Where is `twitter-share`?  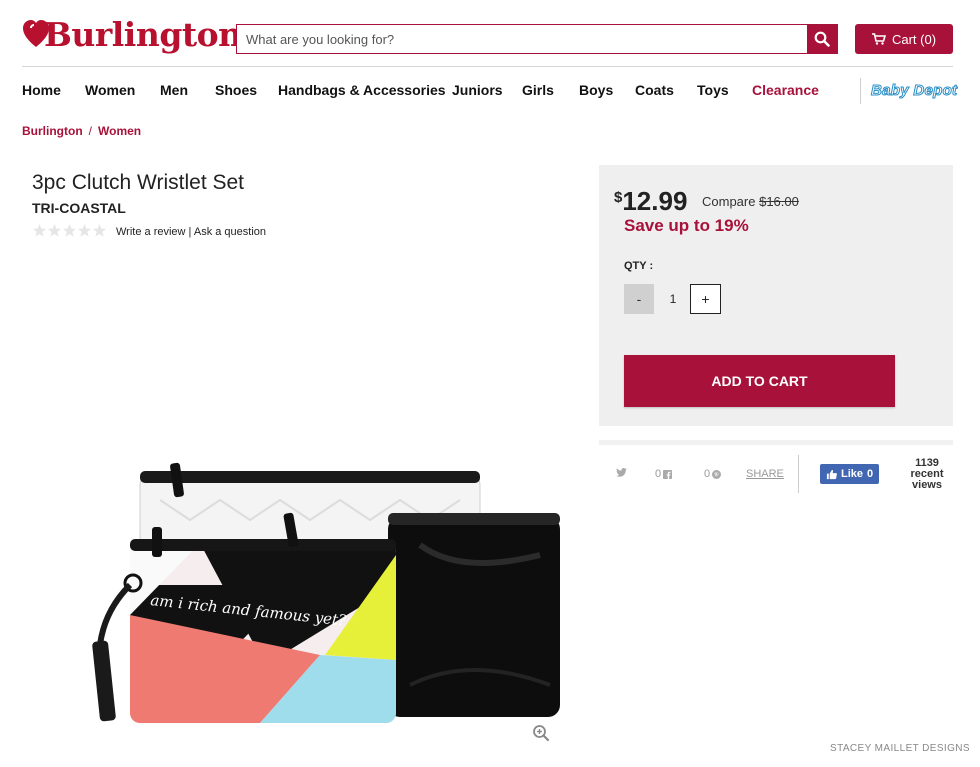
twitter-share is located at coordinates (621, 472).